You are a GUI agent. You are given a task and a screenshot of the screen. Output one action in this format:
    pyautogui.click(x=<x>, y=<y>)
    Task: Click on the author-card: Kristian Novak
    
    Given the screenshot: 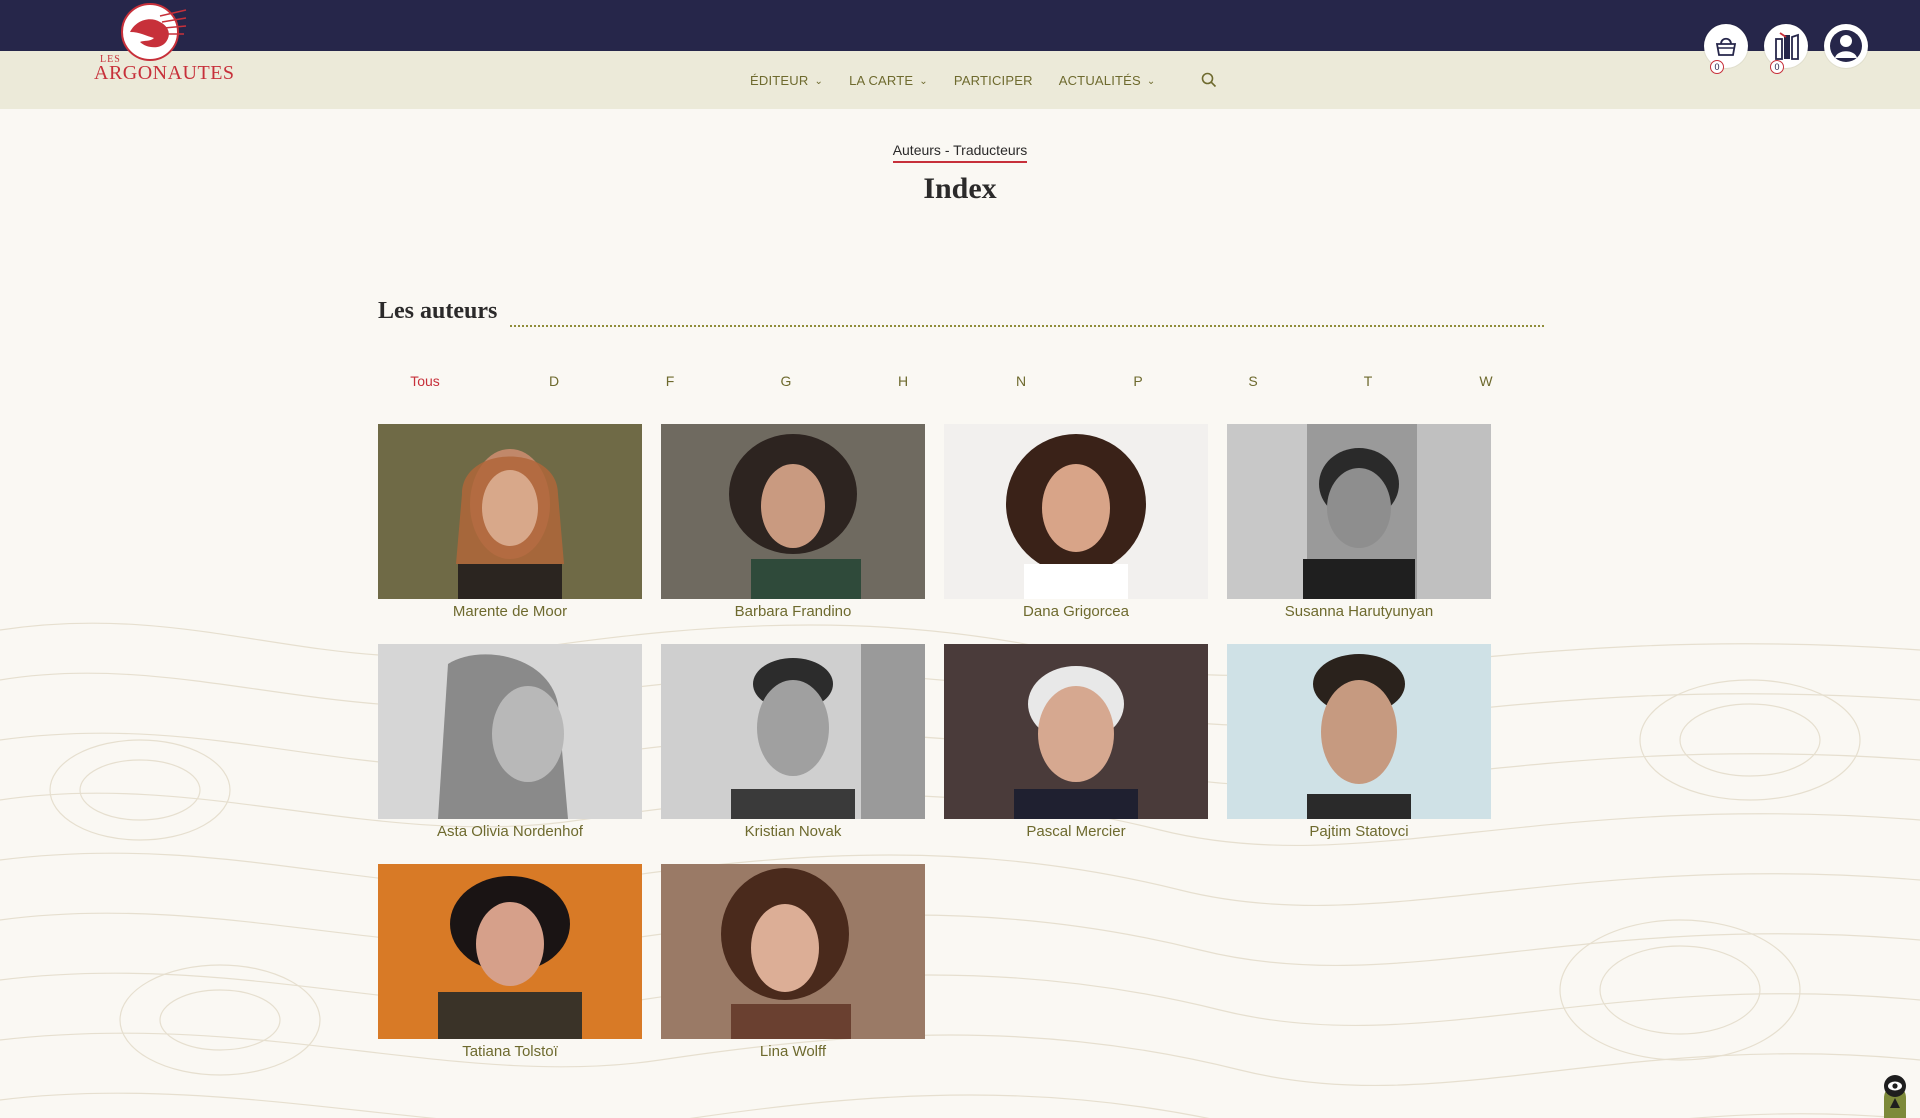 What is the action you would take?
    pyautogui.click(x=793, y=744)
    